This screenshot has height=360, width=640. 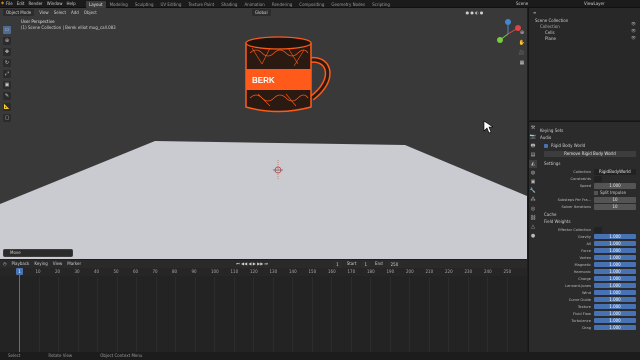 I want to click on data-tab-icon: △, so click(x=533, y=227).